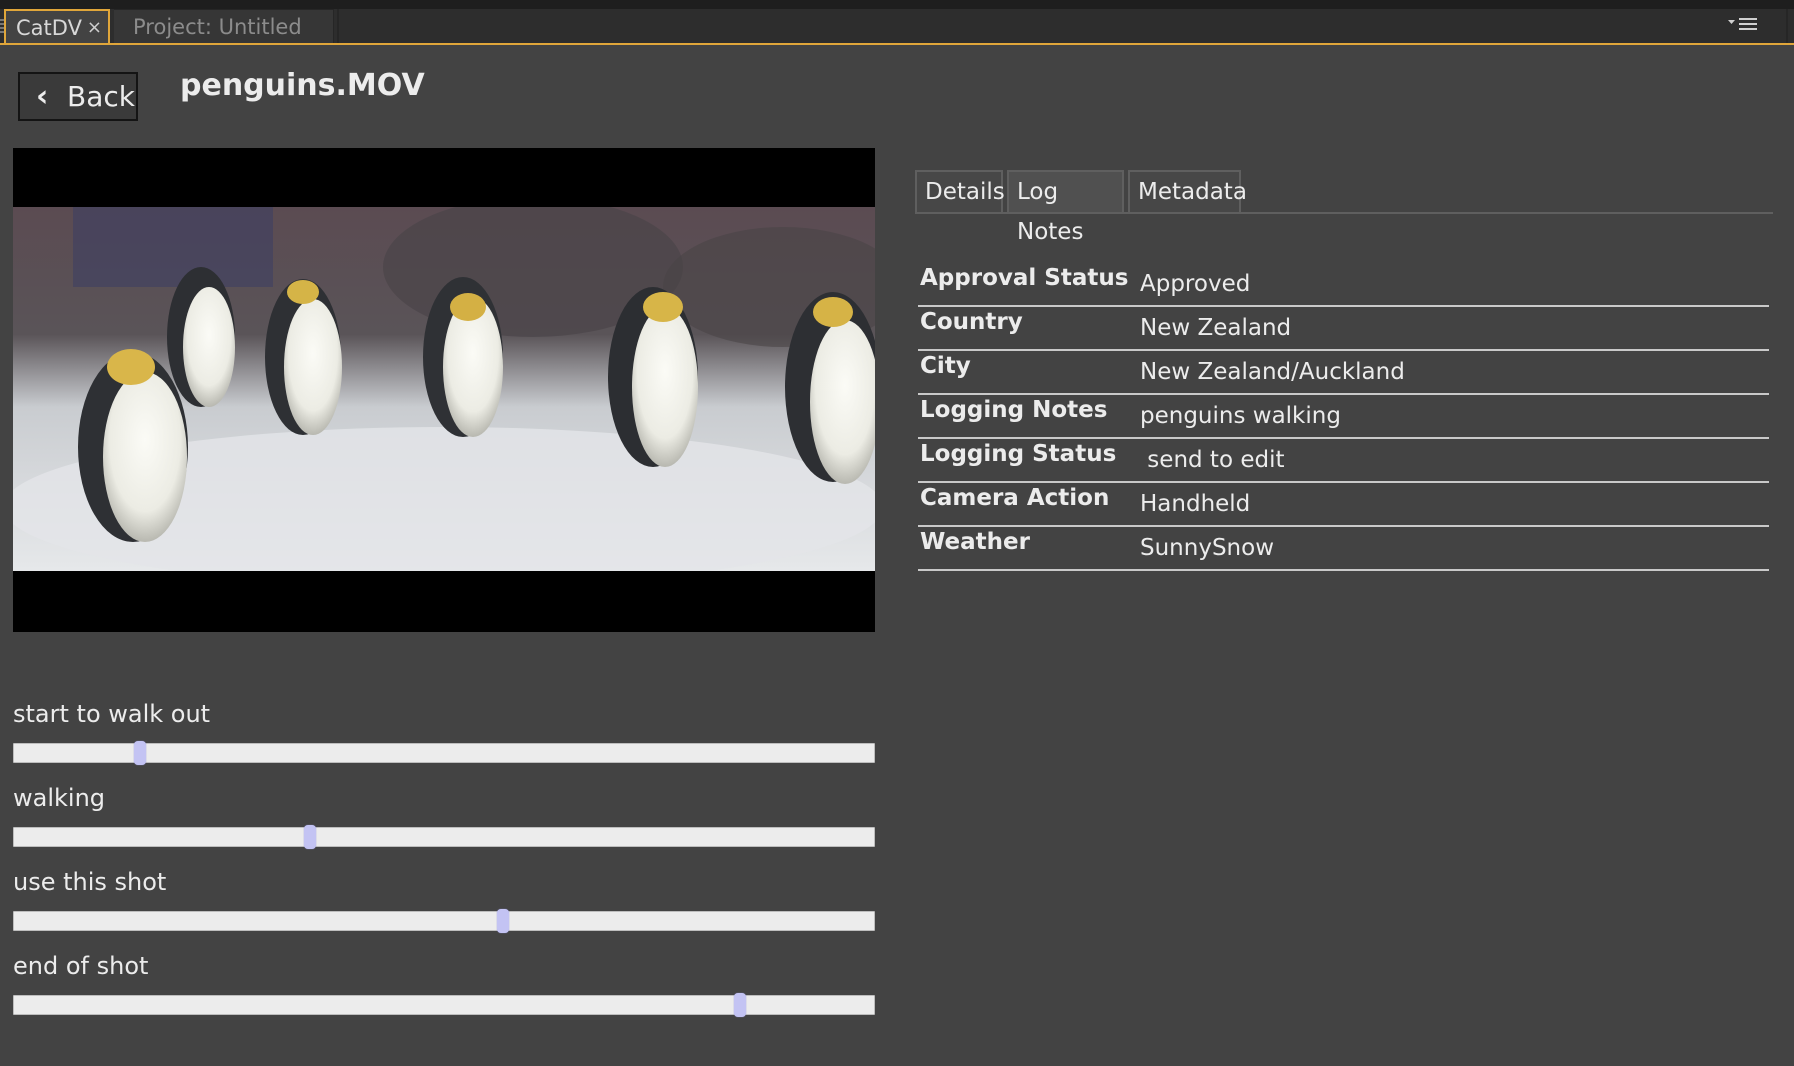 The height and width of the screenshot is (1066, 1794). Describe the element at coordinates (1195, 504) in the screenshot. I see `field-value: Handheld` at that location.